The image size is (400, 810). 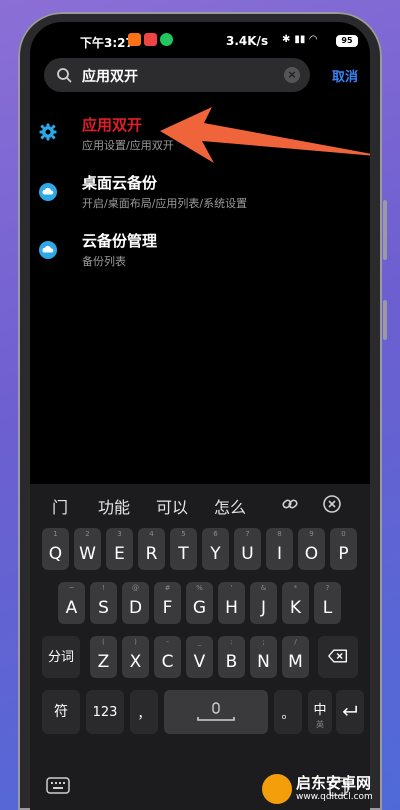 What do you see at coordinates (343, 549) in the screenshot?
I see `key-p: 0P` at bounding box center [343, 549].